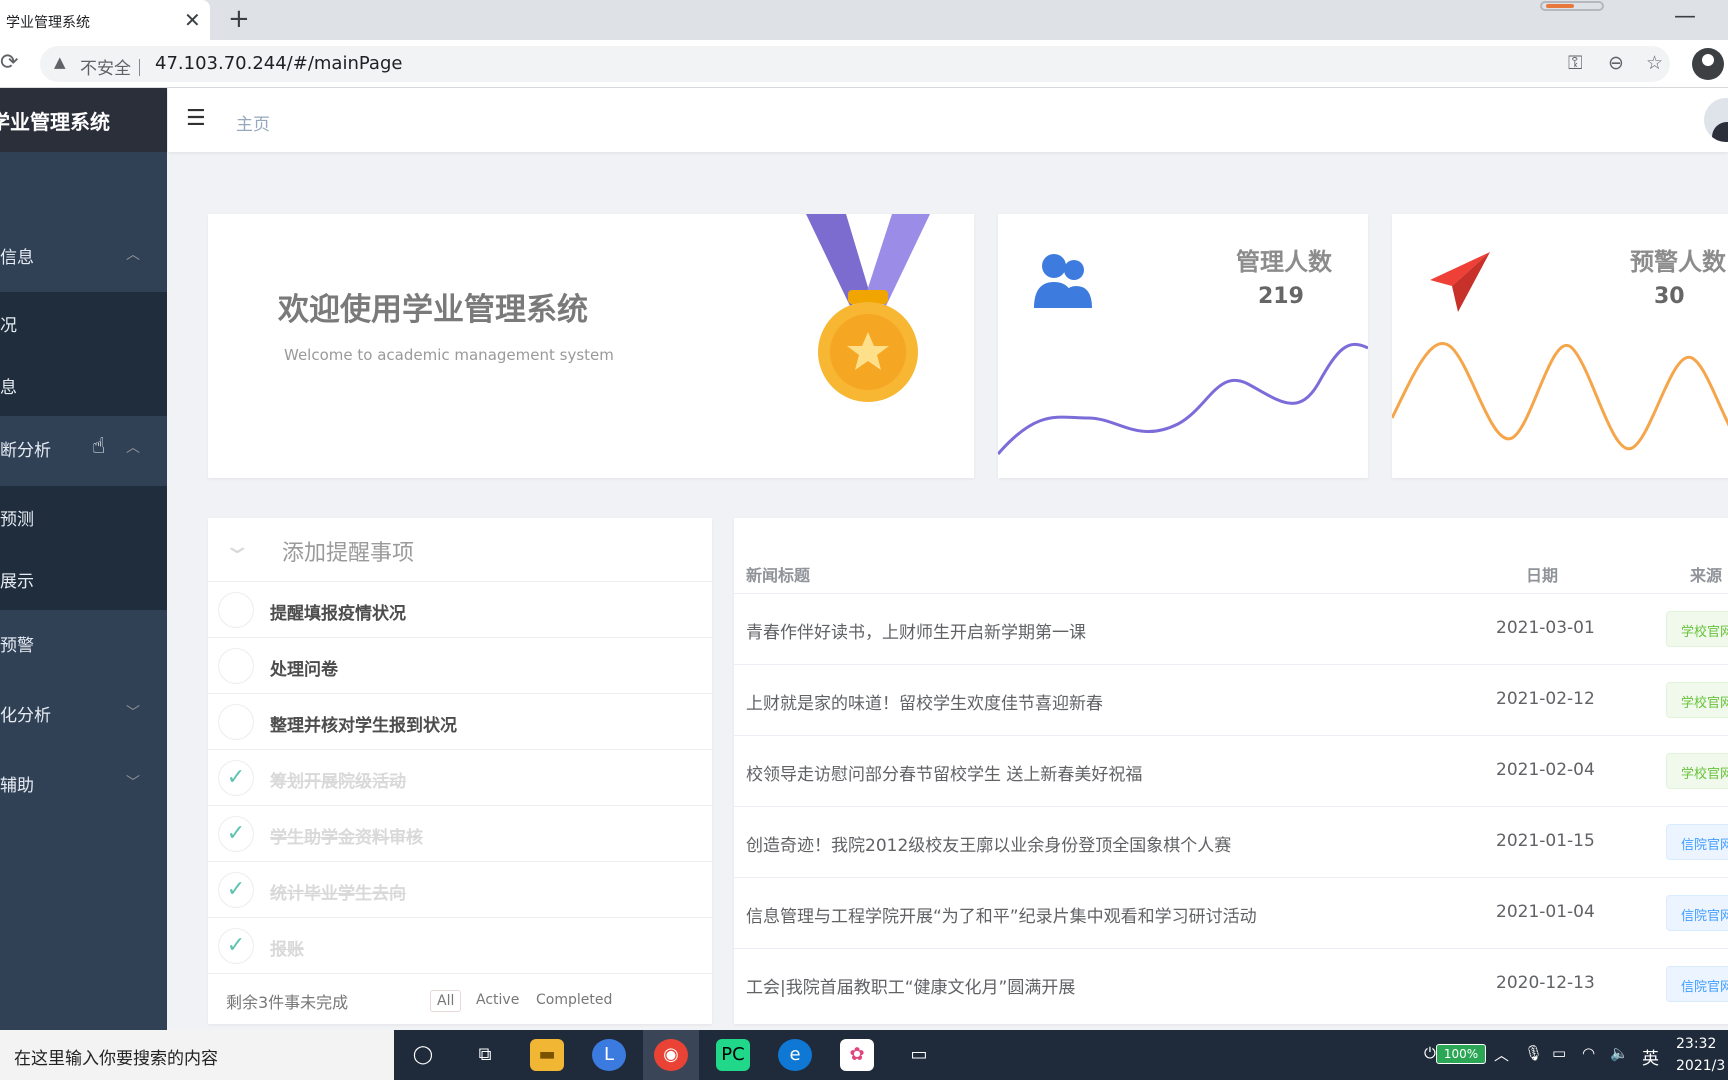 This screenshot has width=1728, height=1080. What do you see at coordinates (1650, 1056) in the screenshot?
I see `ime-indicator: 英` at bounding box center [1650, 1056].